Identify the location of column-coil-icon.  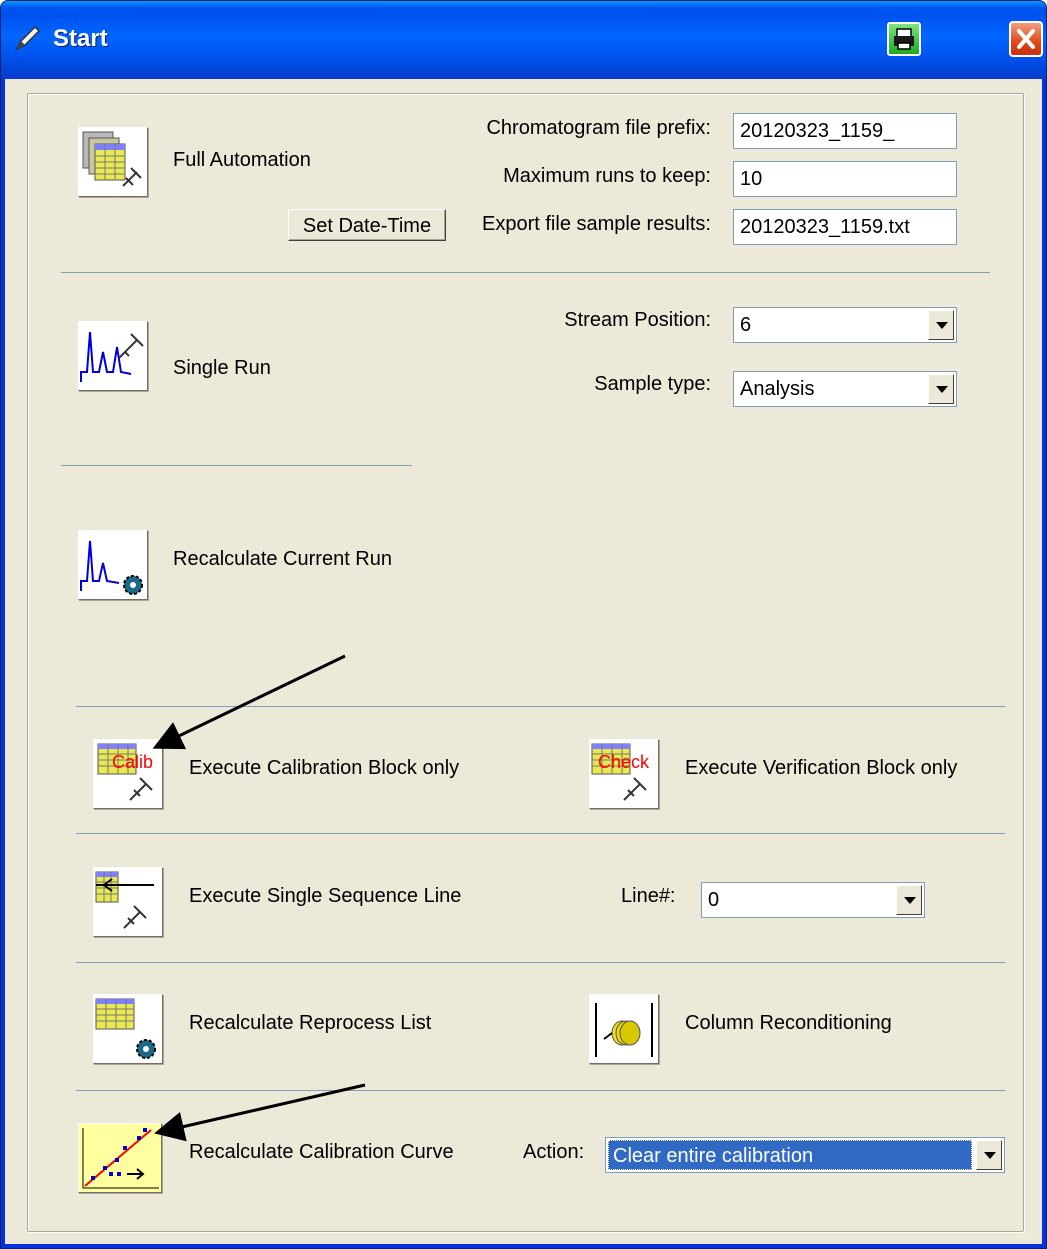
(624, 1030).